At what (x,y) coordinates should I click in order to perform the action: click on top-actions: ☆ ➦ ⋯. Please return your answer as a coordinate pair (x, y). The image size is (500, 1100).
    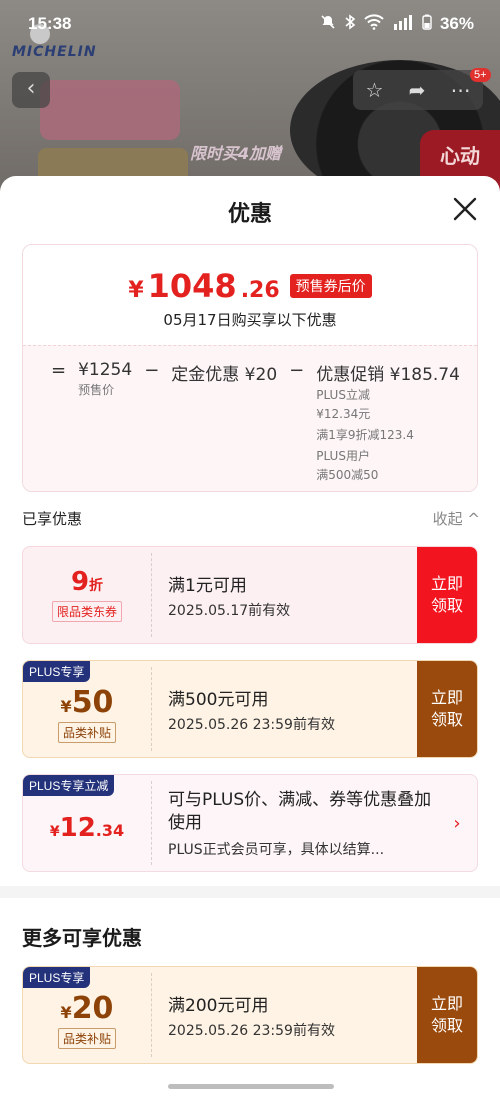
    Looking at the image, I should click on (418, 90).